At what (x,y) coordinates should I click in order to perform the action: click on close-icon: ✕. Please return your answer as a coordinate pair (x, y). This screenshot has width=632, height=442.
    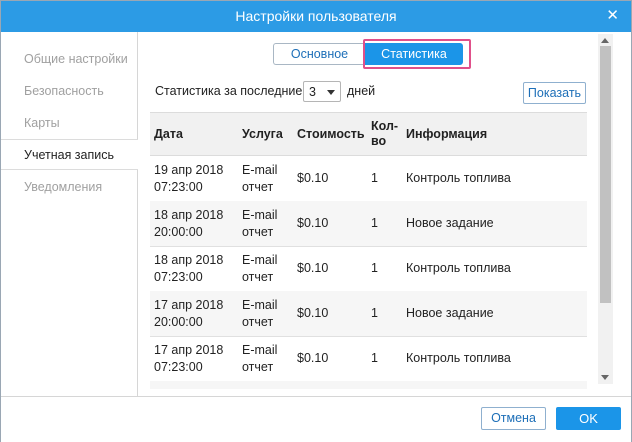
    Looking at the image, I should click on (612, 16).